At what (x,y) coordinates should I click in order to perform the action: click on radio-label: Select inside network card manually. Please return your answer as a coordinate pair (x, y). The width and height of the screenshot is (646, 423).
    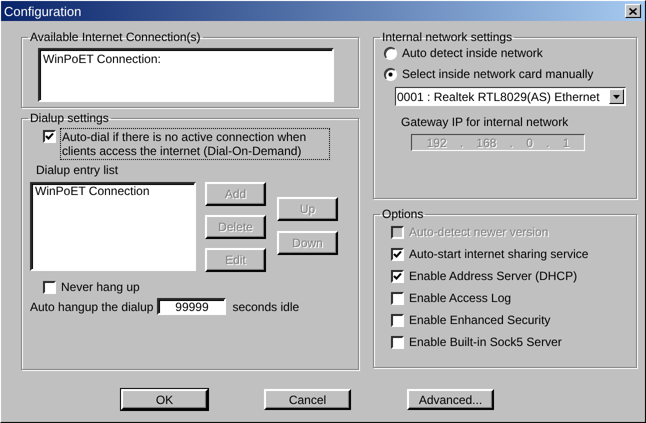
    Looking at the image, I should click on (498, 74).